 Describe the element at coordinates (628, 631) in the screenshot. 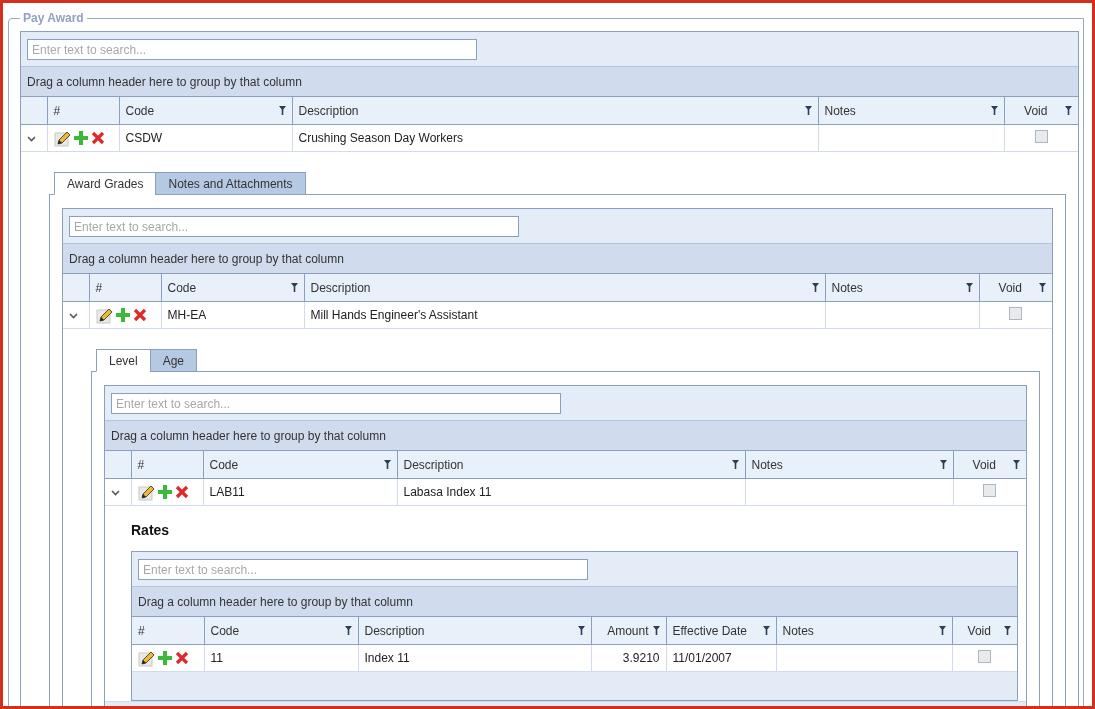

I see `column-header: Amount` at that location.